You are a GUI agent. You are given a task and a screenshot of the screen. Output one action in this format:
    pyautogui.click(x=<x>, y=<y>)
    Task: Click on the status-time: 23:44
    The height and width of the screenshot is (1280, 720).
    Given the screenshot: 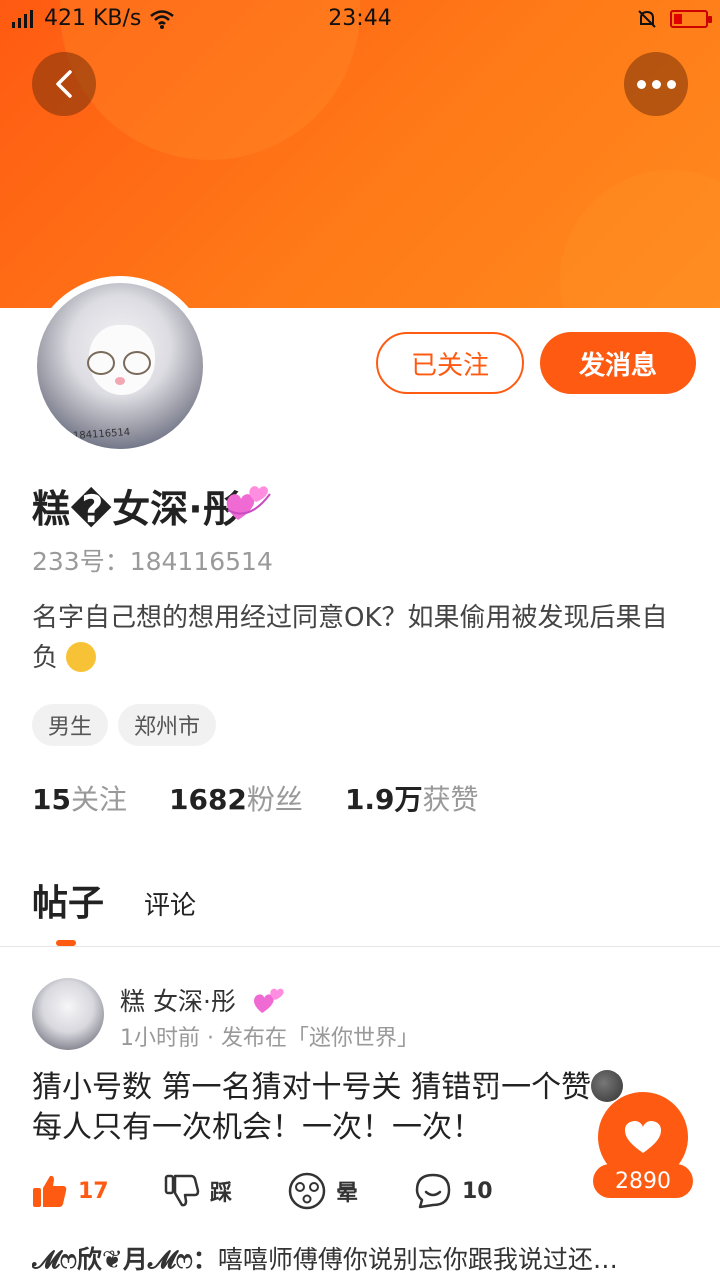 What is the action you would take?
    pyautogui.click(x=360, y=18)
    